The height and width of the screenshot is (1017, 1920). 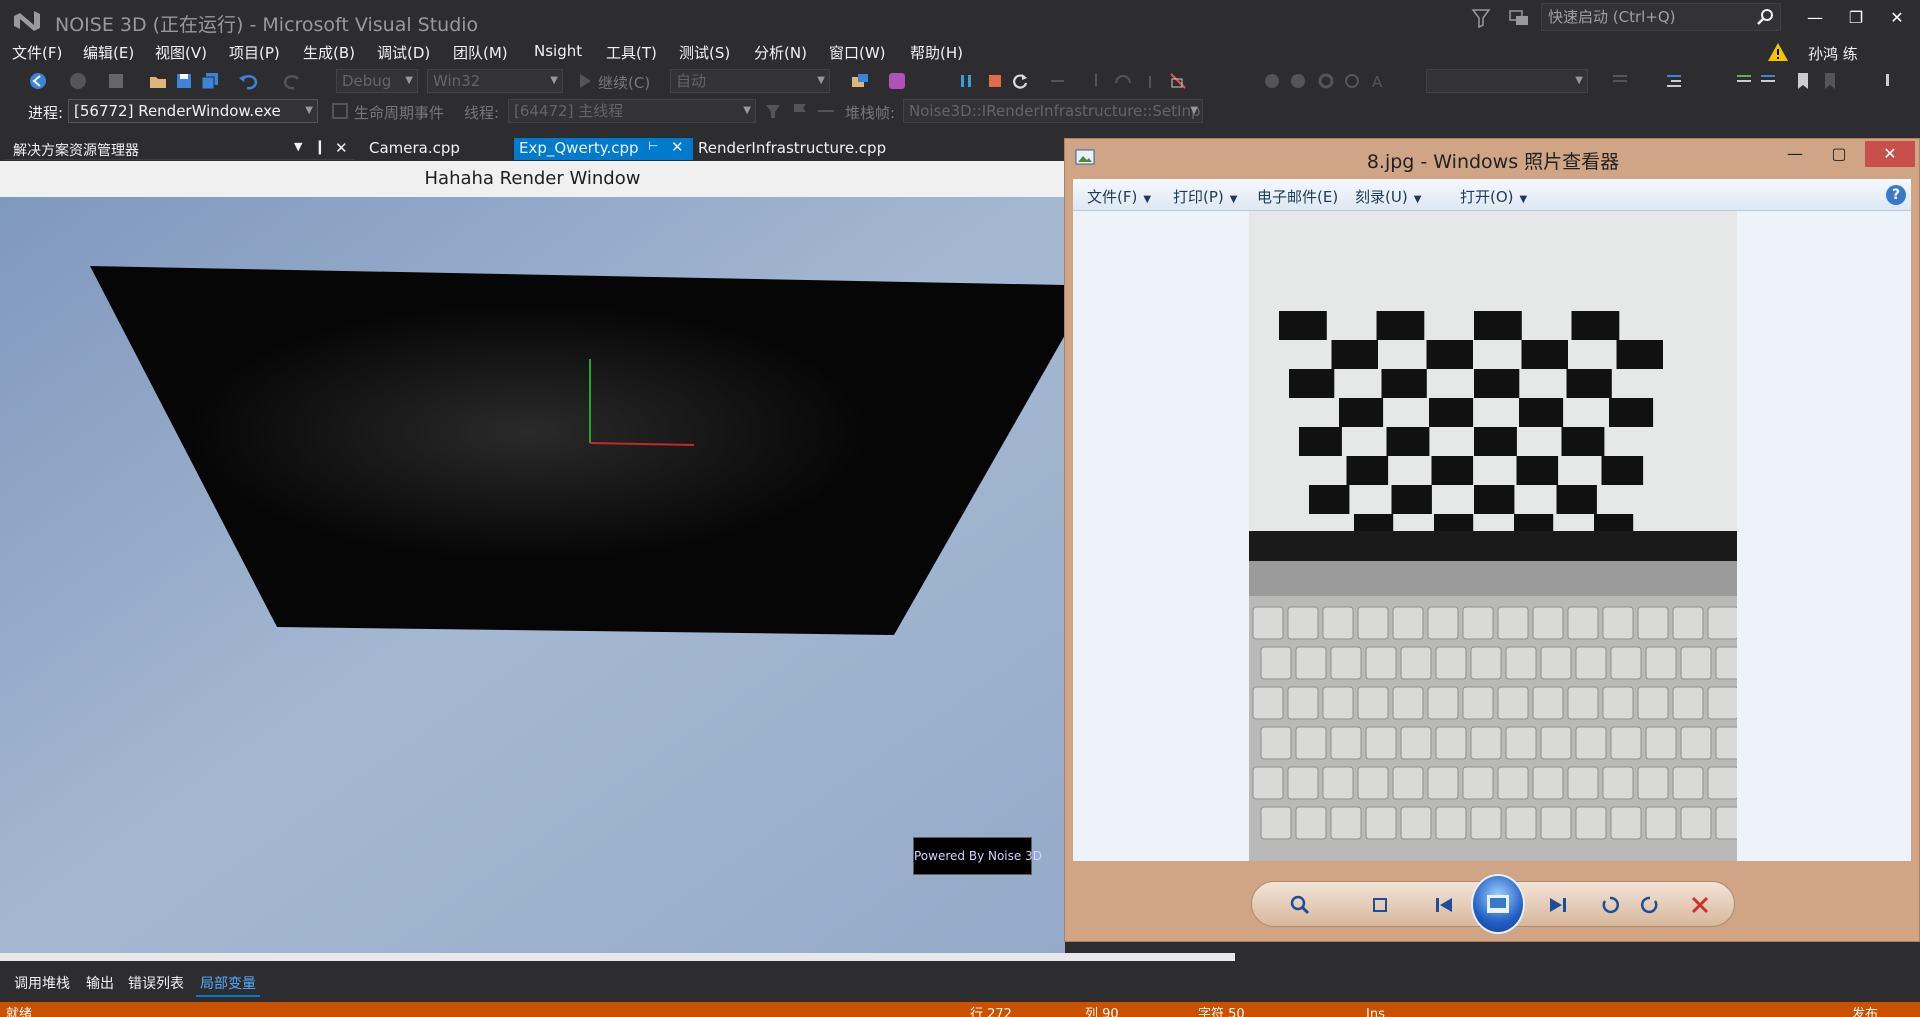 What do you see at coordinates (936, 52) in the screenshot?
I see `menu-help: 帮助(H)` at bounding box center [936, 52].